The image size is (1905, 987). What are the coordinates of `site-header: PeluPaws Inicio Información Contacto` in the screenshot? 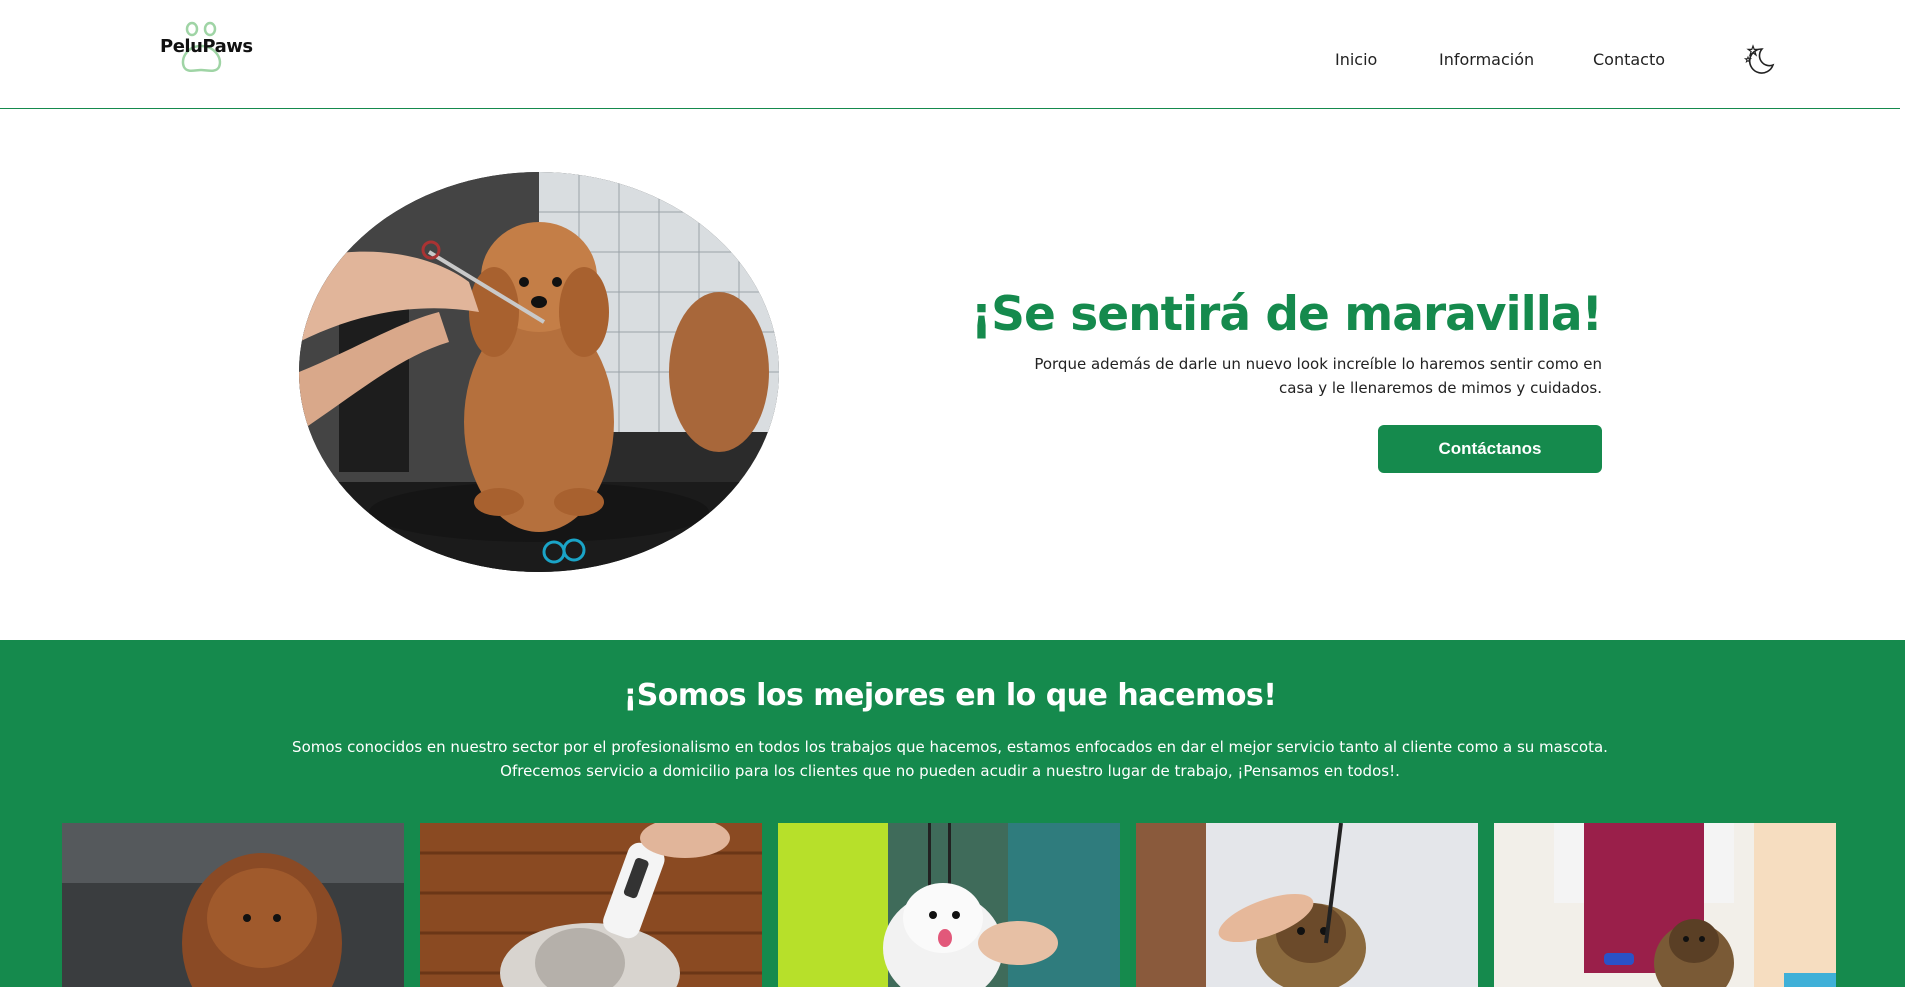 It's located at (950, 54).